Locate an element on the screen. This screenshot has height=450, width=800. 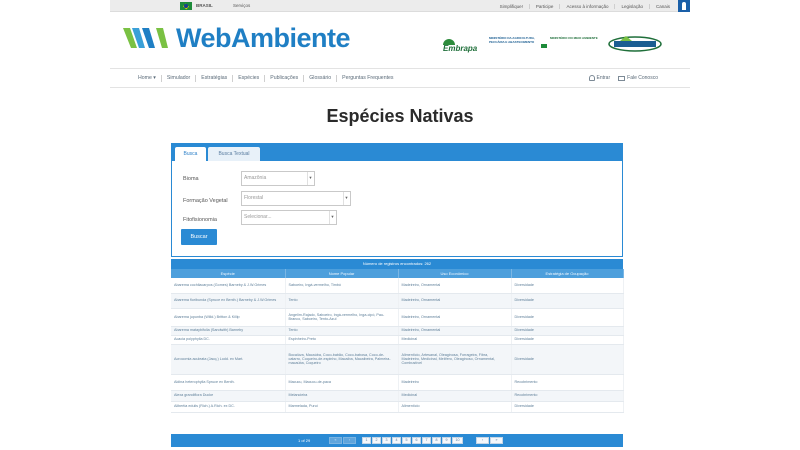
nav-item-home: Home ▾ is located at coordinates (148, 78).